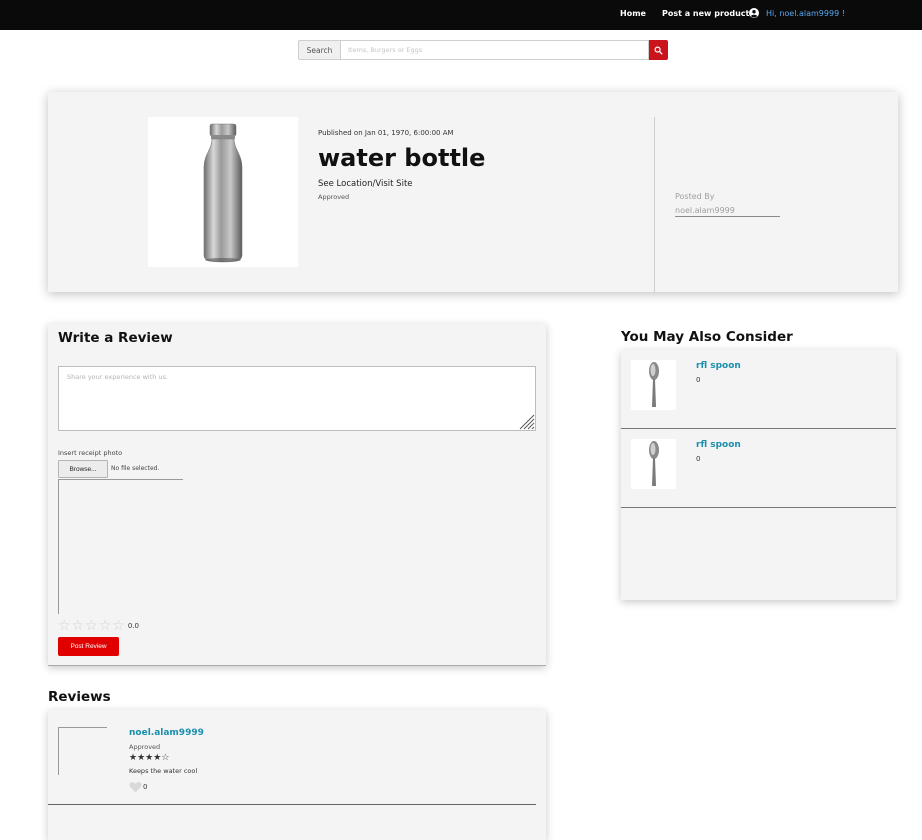 This screenshot has height=840, width=922. Describe the element at coordinates (705, 13) in the screenshot. I see `nav-post-product-link: Post a new product` at that location.